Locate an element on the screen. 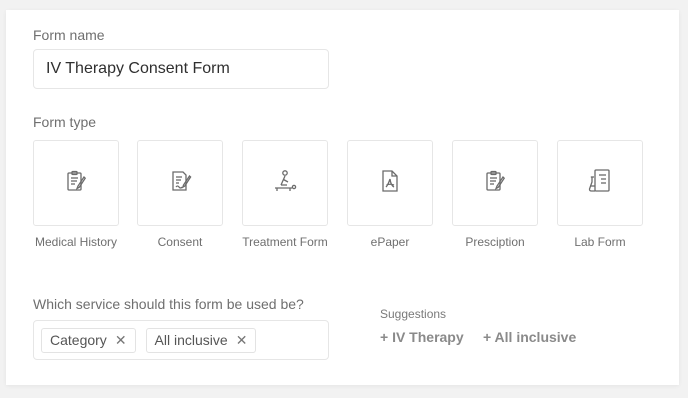  form-name-label: Form name is located at coordinates (69, 35).